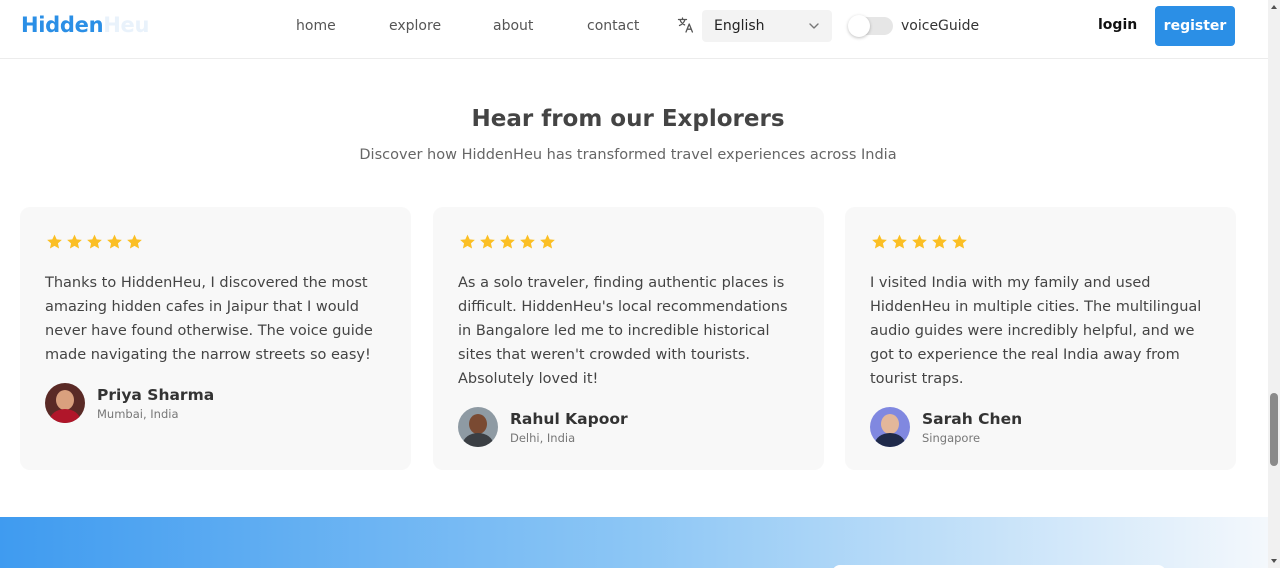 This screenshot has width=1280, height=568. Describe the element at coordinates (634, 542) in the screenshot. I see `newsletter-banner` at that location.